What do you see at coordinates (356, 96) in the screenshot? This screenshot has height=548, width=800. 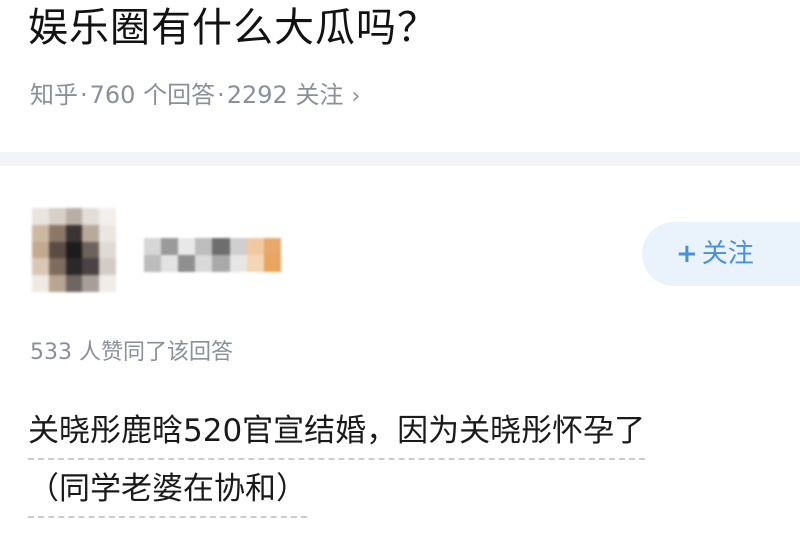 I see `chevron-right-icon: ›` at bounding box center [356, 96].